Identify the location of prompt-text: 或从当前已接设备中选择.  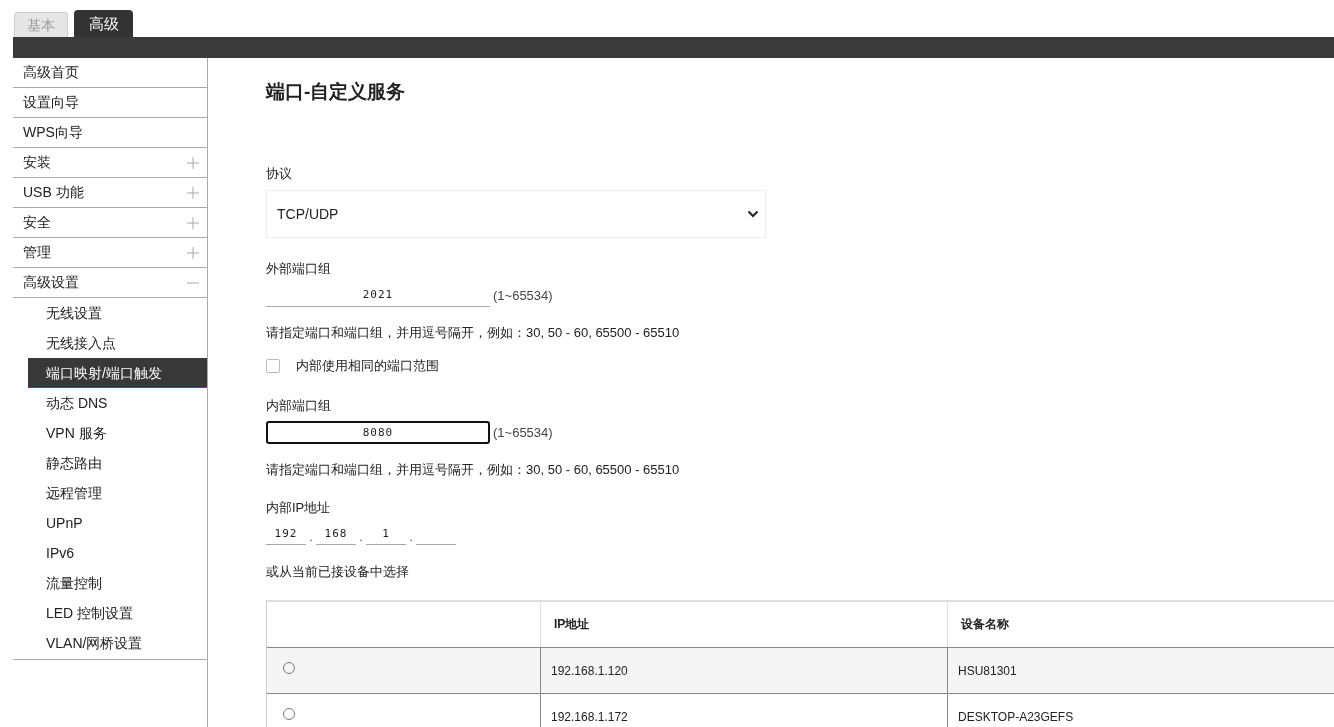
(338, 571).